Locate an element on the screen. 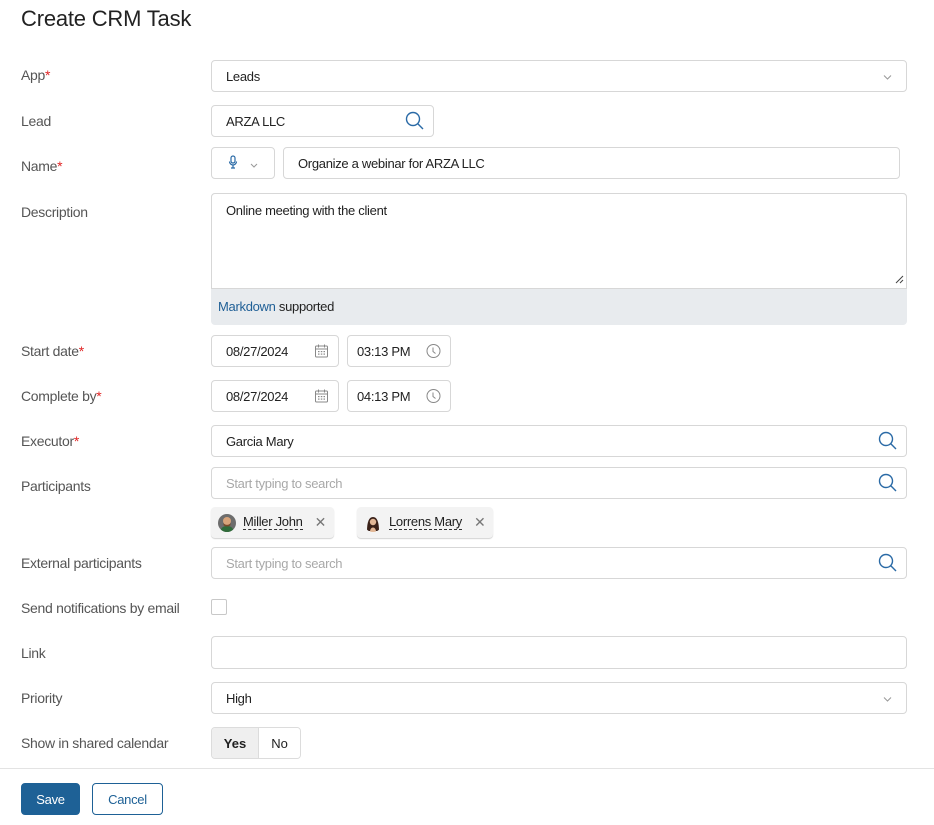  start-time-input: 03:13 PM is located at coordinates (399, 351).